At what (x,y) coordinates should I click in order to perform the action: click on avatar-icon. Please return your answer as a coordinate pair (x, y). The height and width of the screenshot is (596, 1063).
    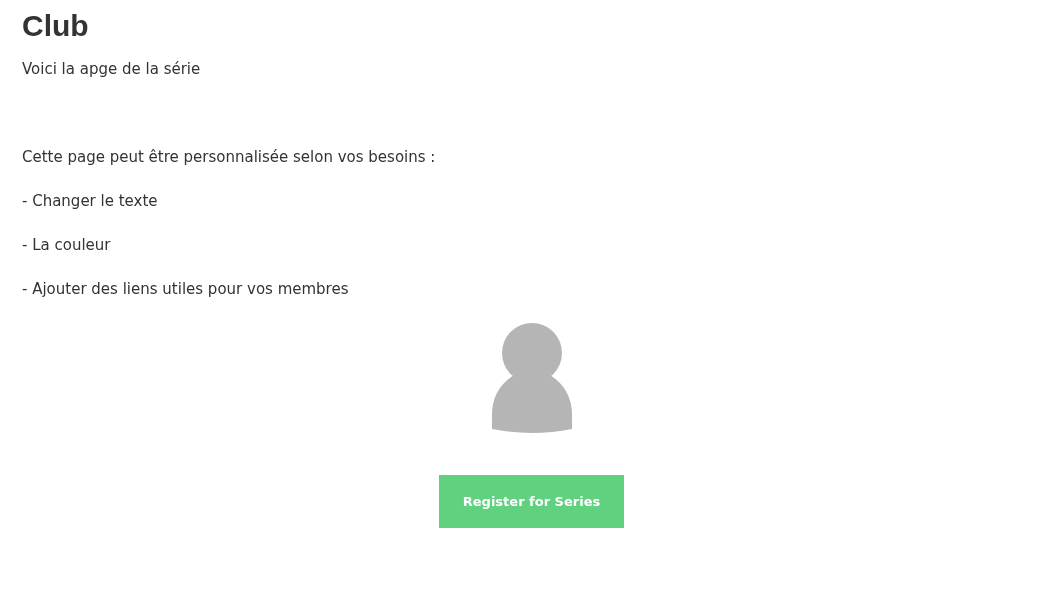
    Looking at the image, I should click on (531, 379).